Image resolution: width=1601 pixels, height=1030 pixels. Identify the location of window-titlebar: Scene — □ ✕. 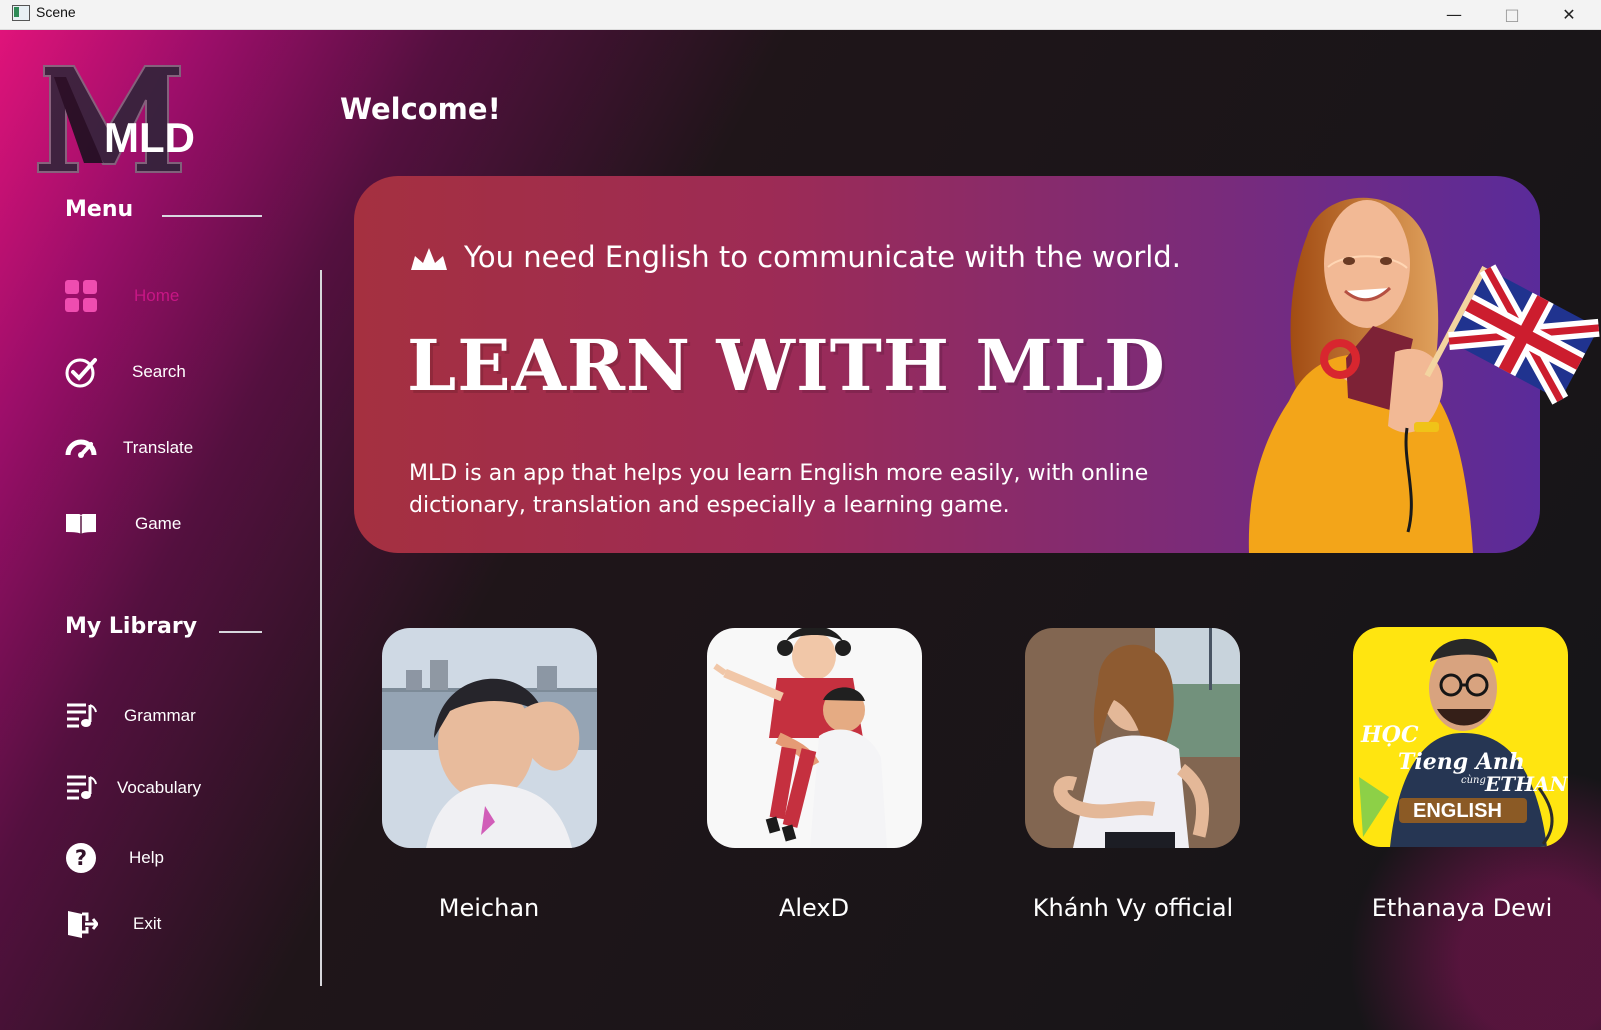
(800, 15).